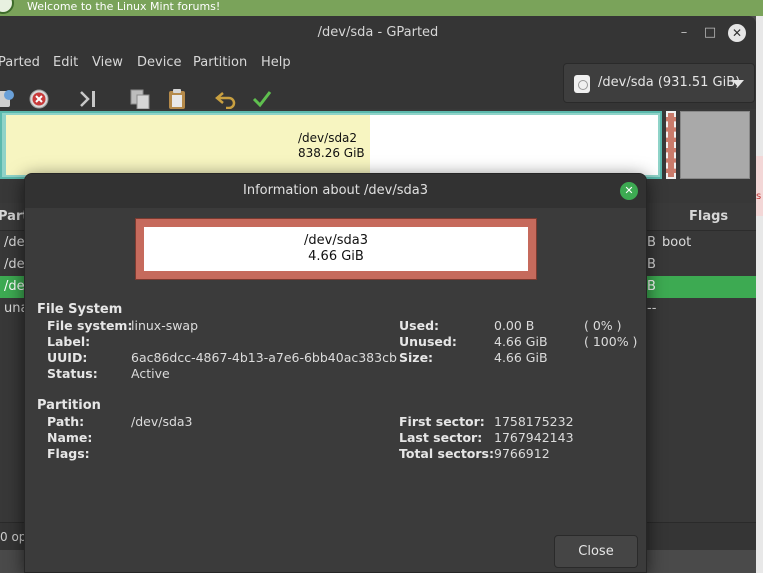 Image resolution: width=763 pixels, height=573 pixels. What do you see at coordinates (90, 325) in the screenshot?
I see `filesystem-label: File system:` at bounding box center [90, 325].